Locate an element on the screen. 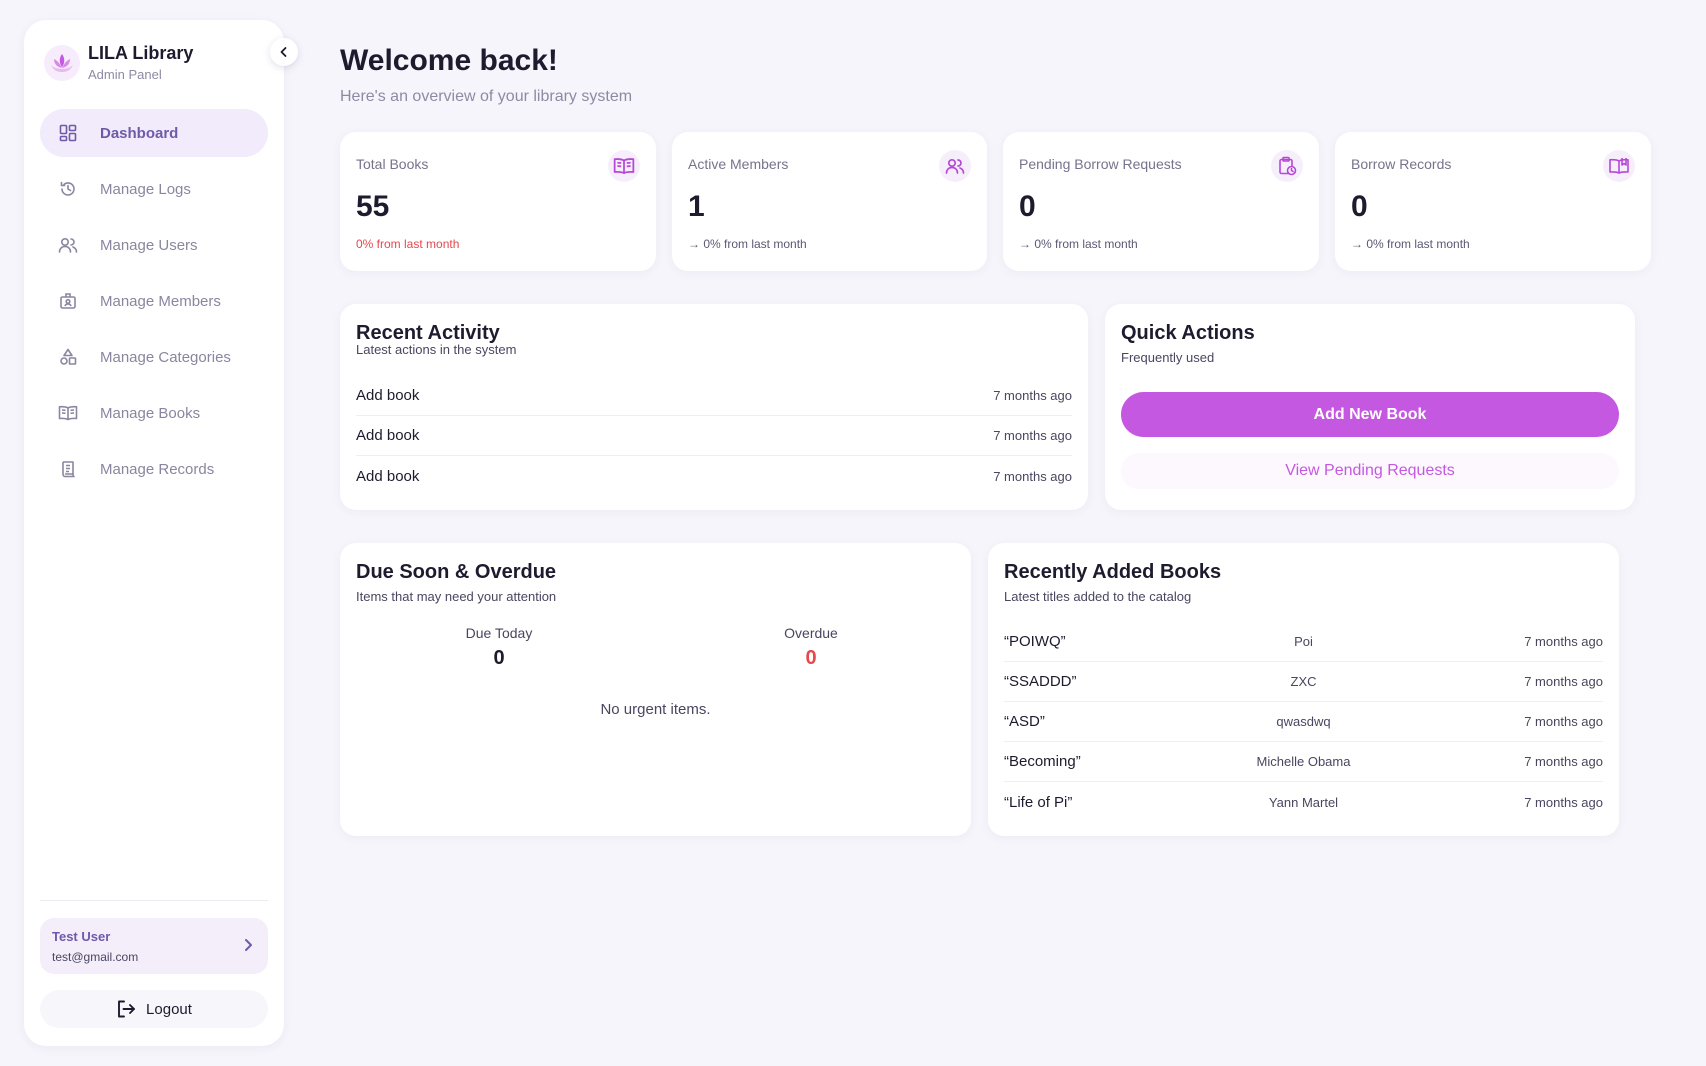 This screenshot has width=1706, height=1066. book-author: Michelle Obama is located at coordinates (1303, 761).